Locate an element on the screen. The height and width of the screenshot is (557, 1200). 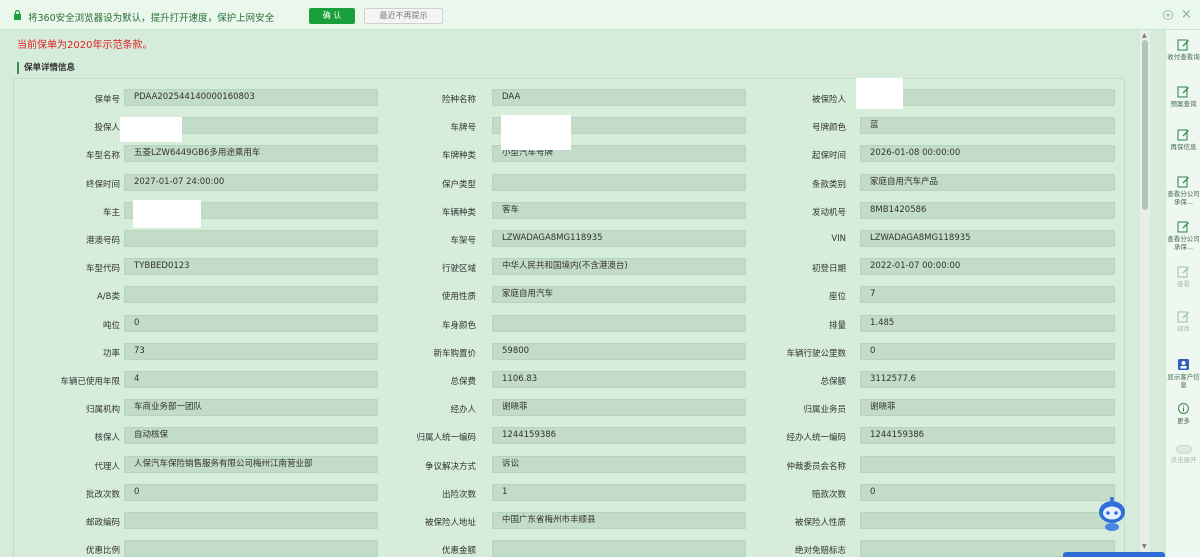
scroll-thumb is located at coordinates (1145, 125).